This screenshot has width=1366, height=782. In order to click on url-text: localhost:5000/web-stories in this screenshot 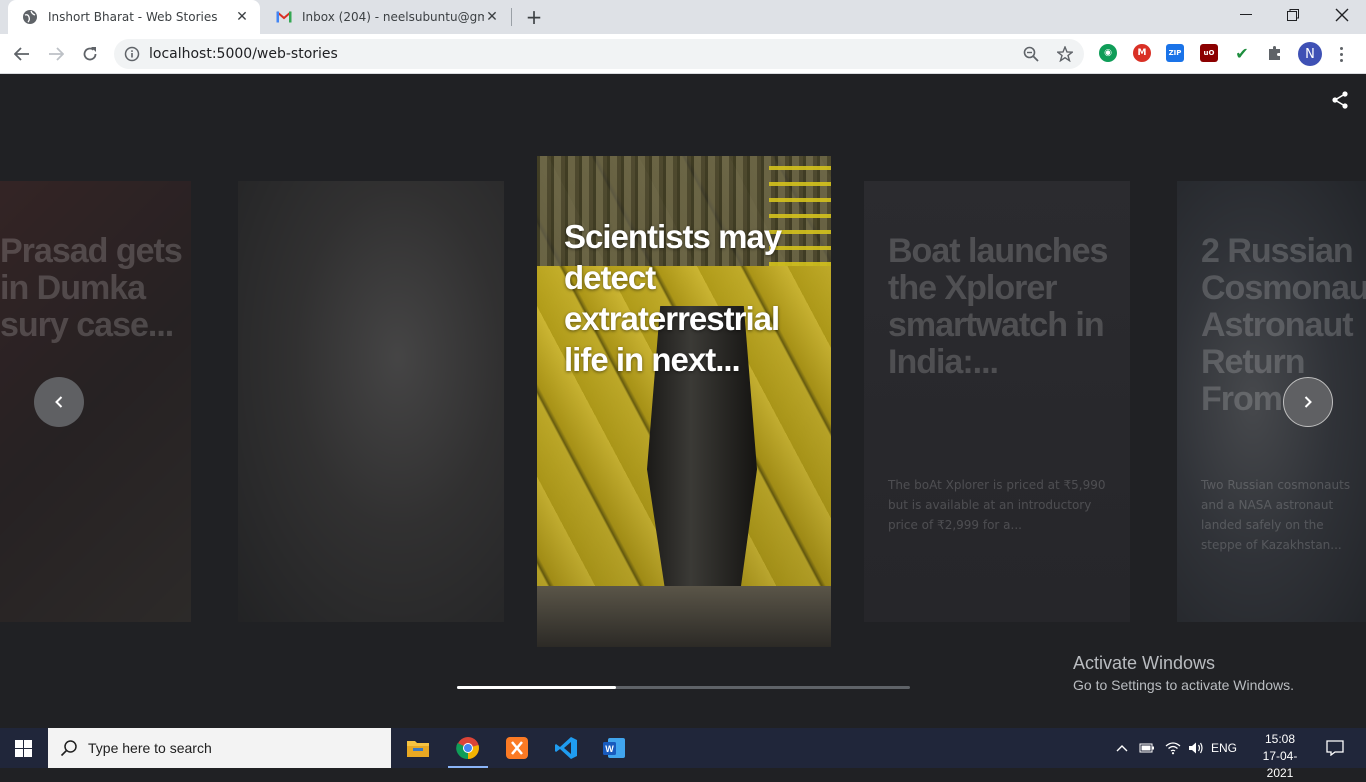, I will do `click(243, 54)`.